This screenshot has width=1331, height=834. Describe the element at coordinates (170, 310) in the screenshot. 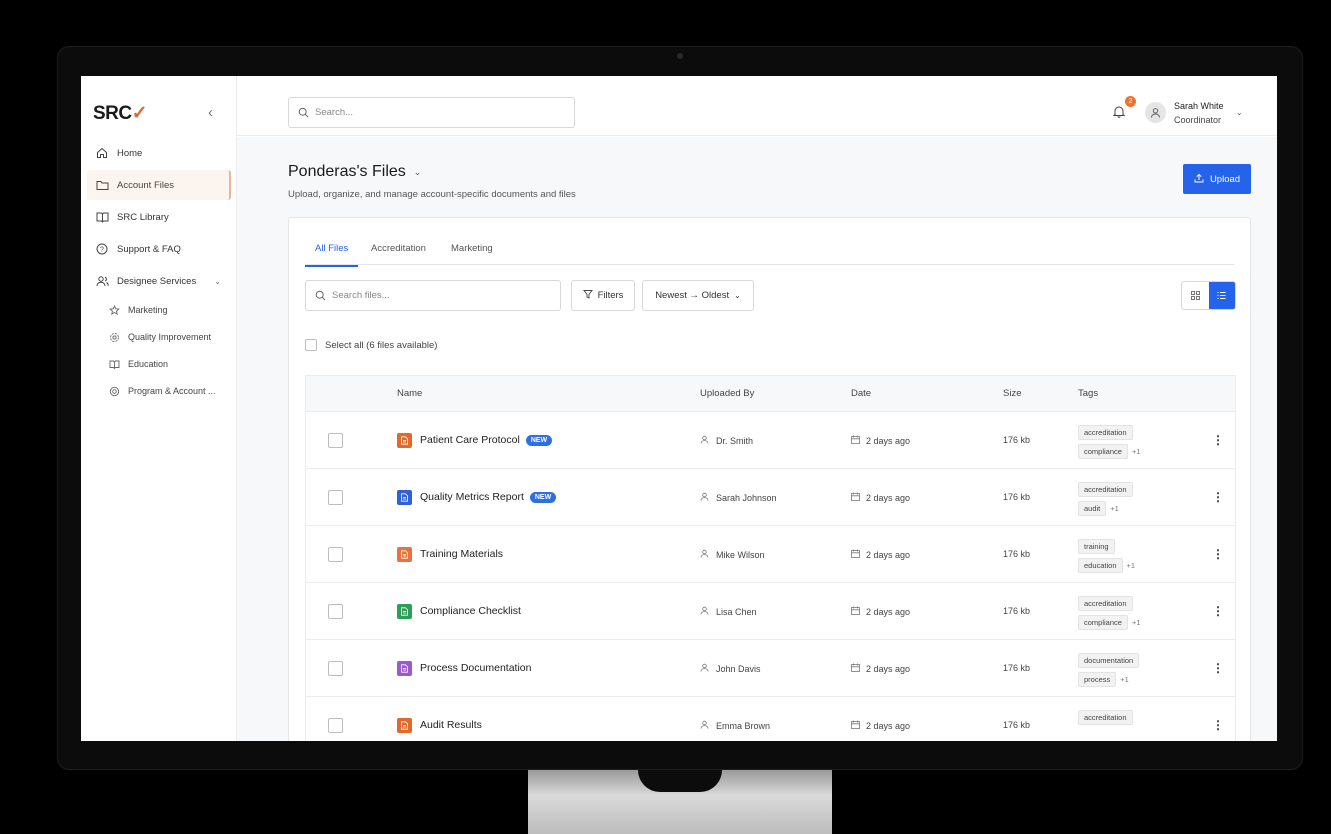

I see `sidebar-subitem-marketing: Marketing` at that location.